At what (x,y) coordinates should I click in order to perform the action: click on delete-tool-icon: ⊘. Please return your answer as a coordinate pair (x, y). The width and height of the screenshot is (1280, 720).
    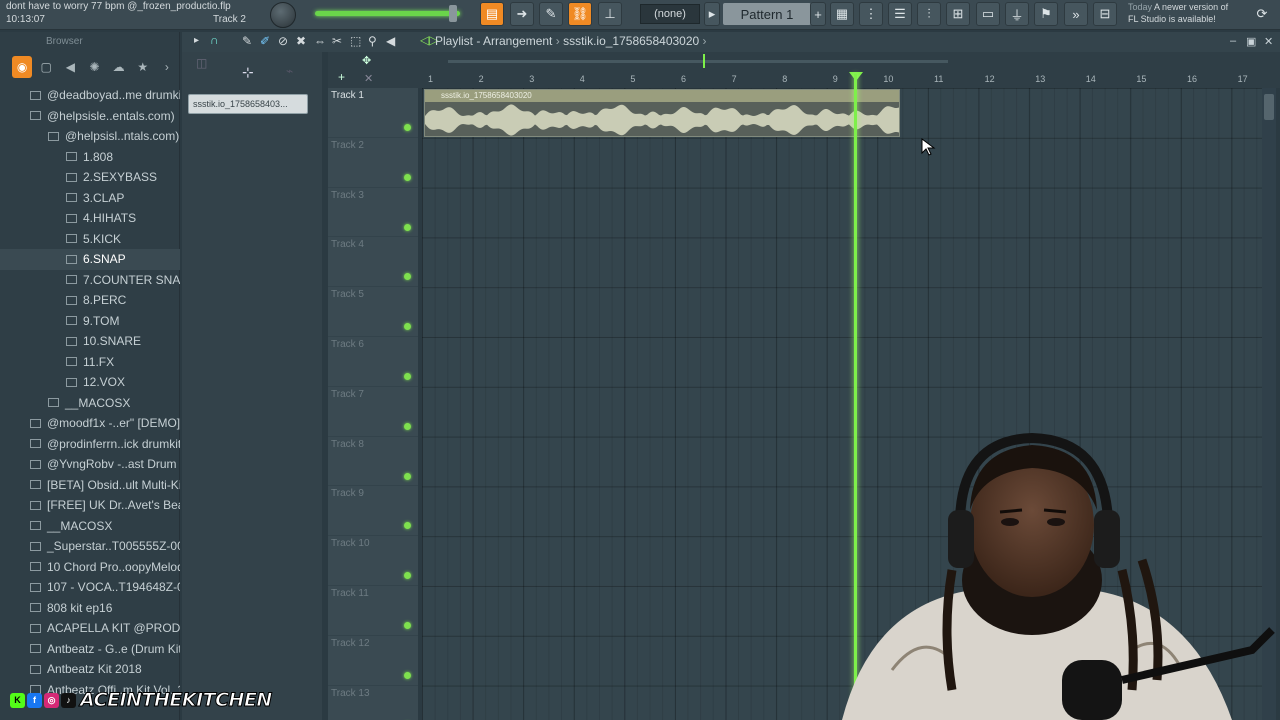
    Looking at the image, I should click on (283, 41).